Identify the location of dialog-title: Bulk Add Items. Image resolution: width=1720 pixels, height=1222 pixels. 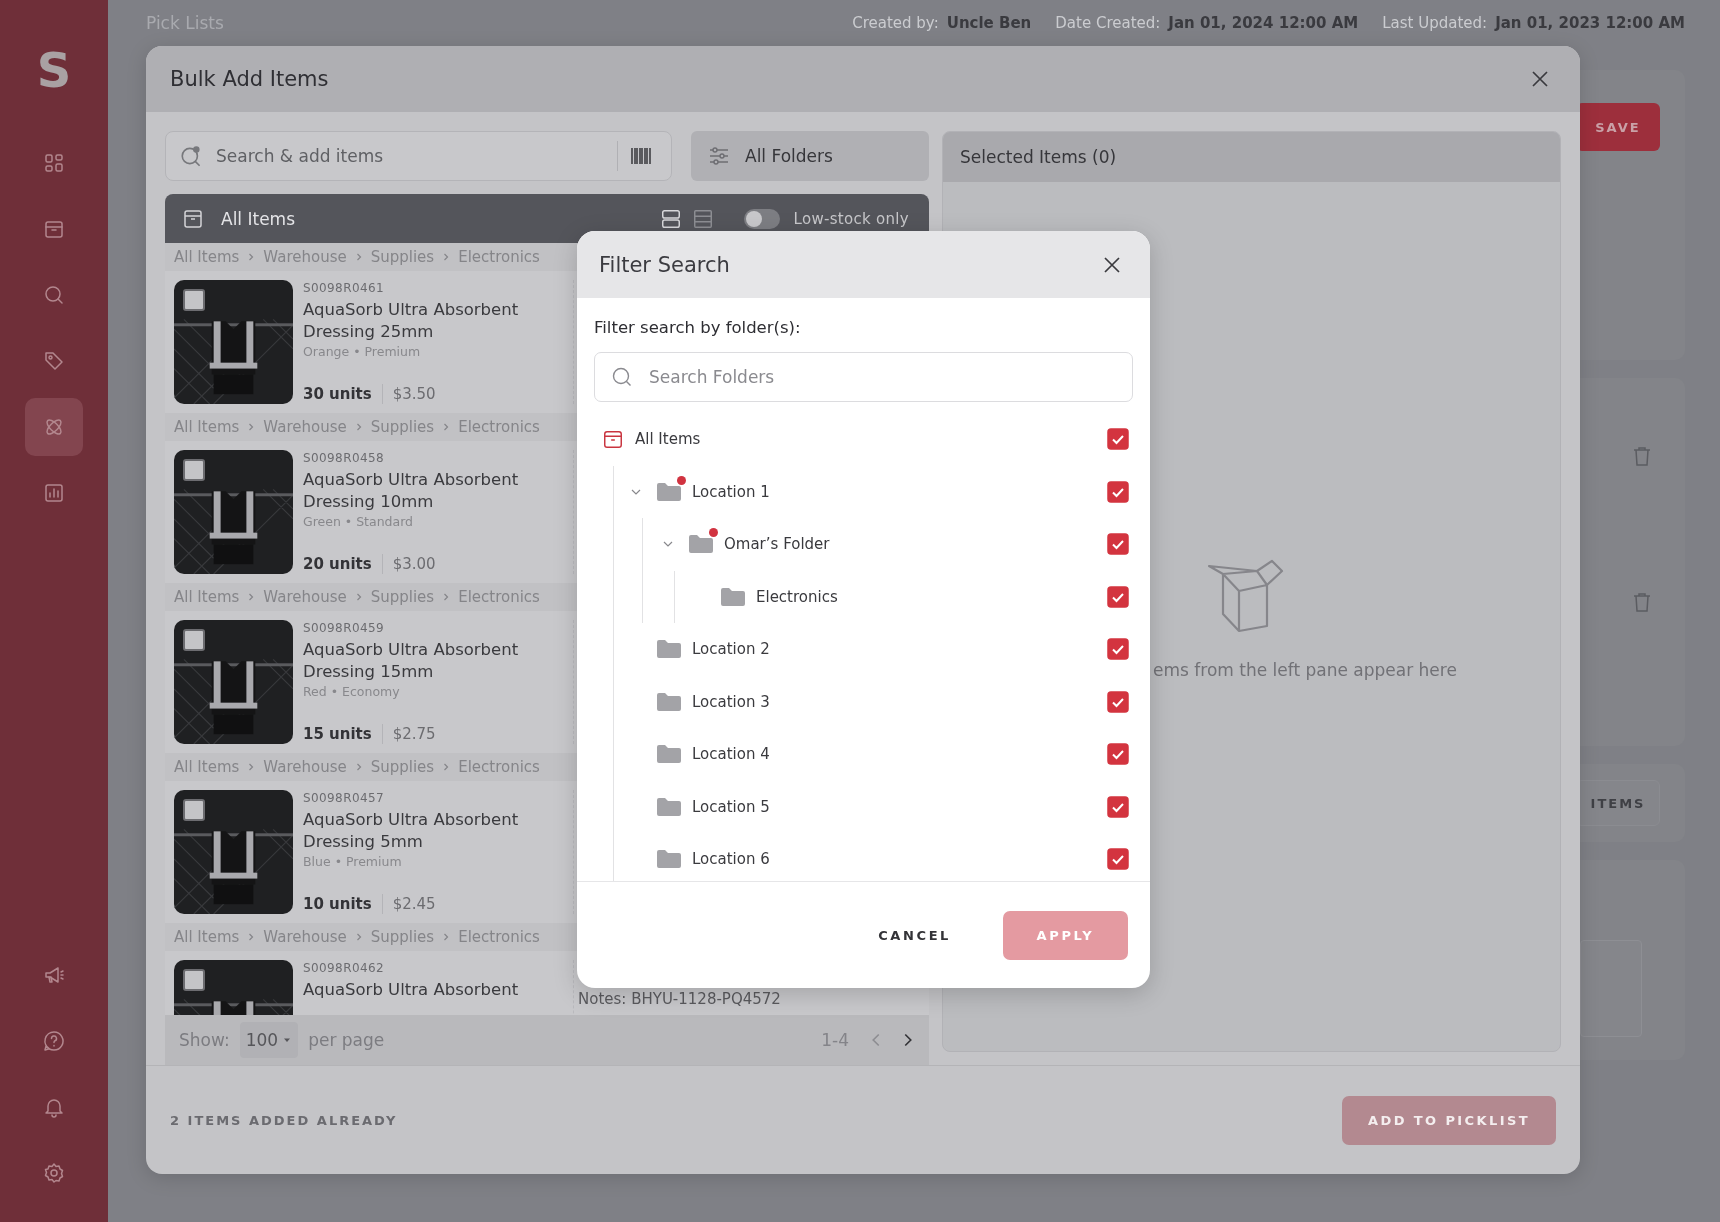
(249, 79).